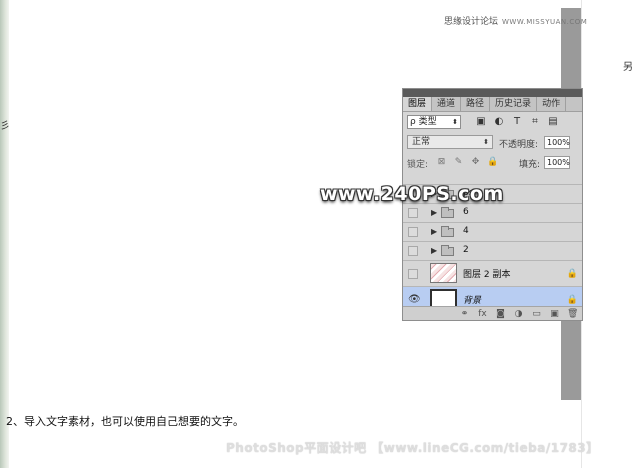 Image resolution: width=632 pixels, height=468 pixels. What do you see at coordinates (443, 273) in the screenshot?
I see `layer-thumbnail` at bounding box center [443, 273].